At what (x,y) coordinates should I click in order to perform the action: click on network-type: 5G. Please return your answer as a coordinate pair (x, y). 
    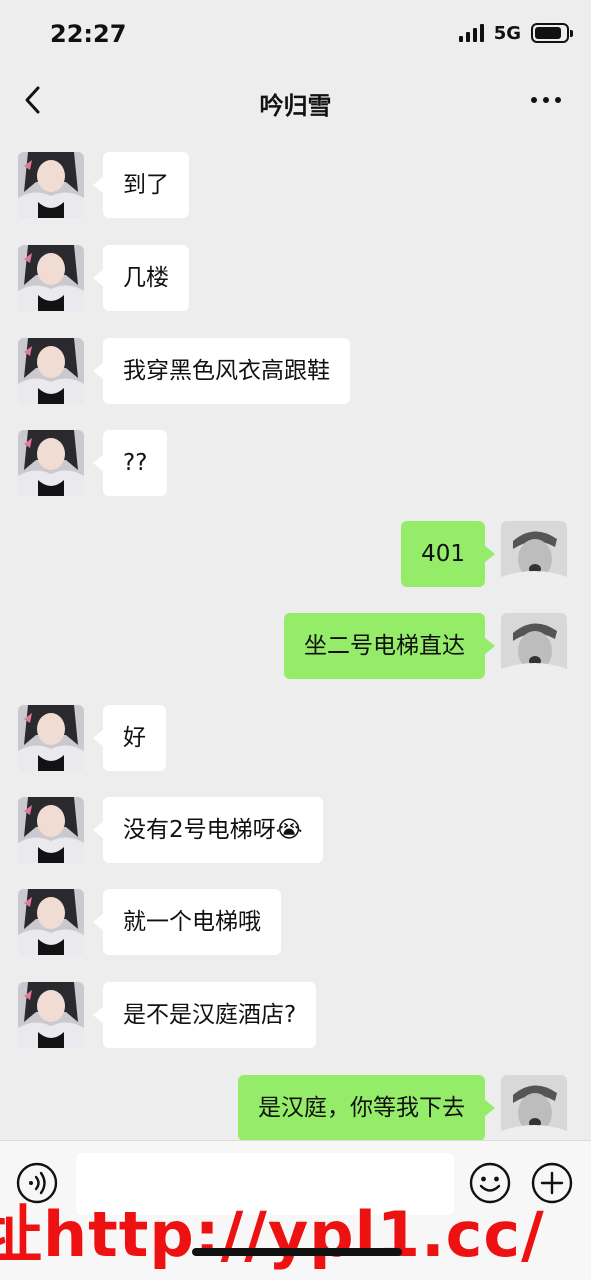
    Looking at the image, I should click on (507, 33).